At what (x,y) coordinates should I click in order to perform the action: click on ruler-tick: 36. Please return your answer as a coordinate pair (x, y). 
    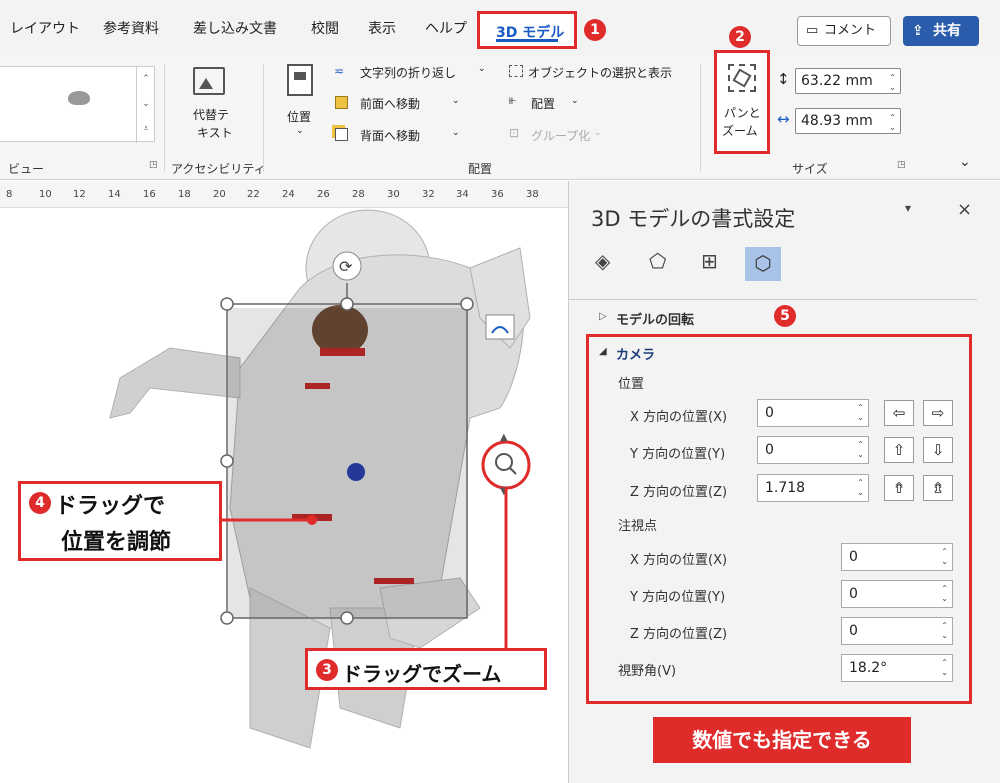
    Looking at the image, I should click on (497, 194).